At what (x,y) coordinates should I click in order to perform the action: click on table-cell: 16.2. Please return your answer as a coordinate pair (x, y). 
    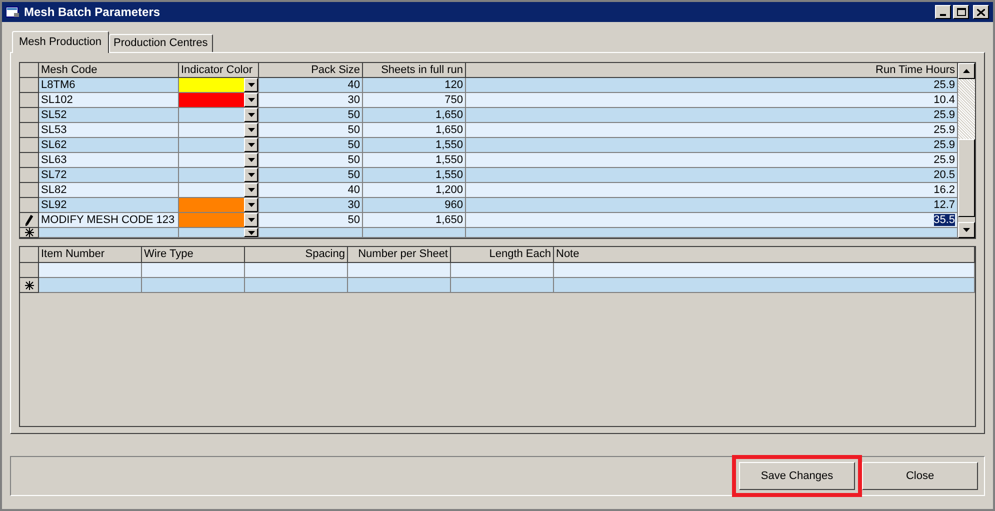
    Looking at the image, I should click on (712, 190).